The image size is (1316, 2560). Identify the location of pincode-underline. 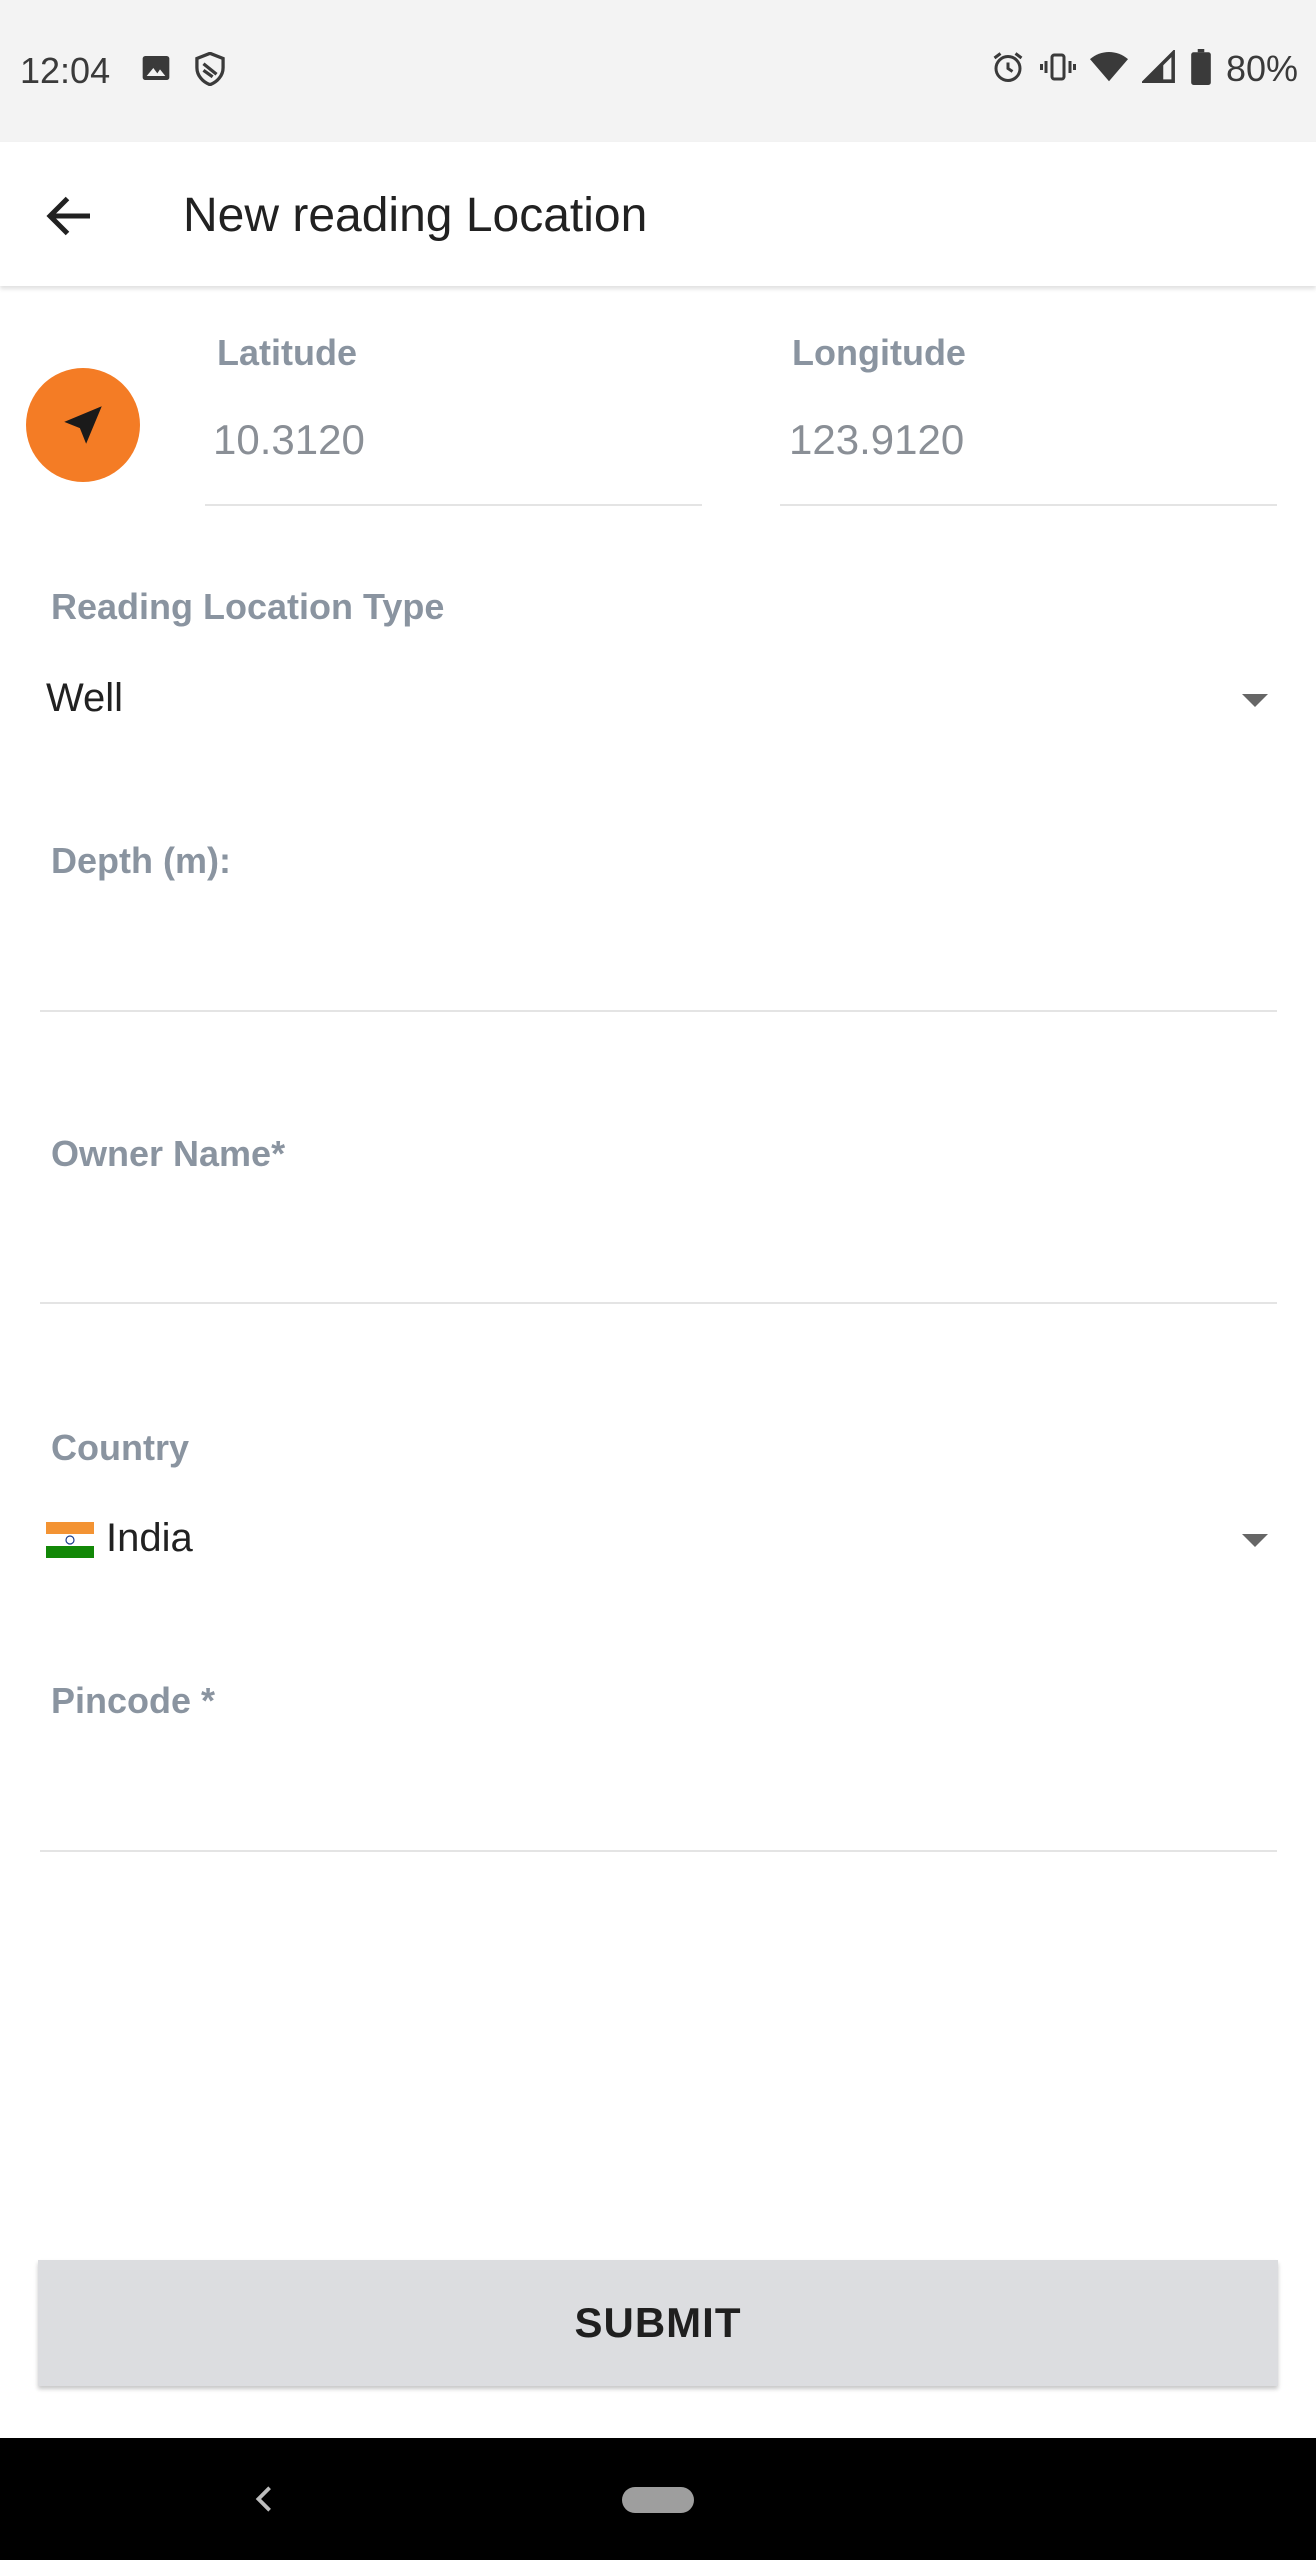
(658, 1851).